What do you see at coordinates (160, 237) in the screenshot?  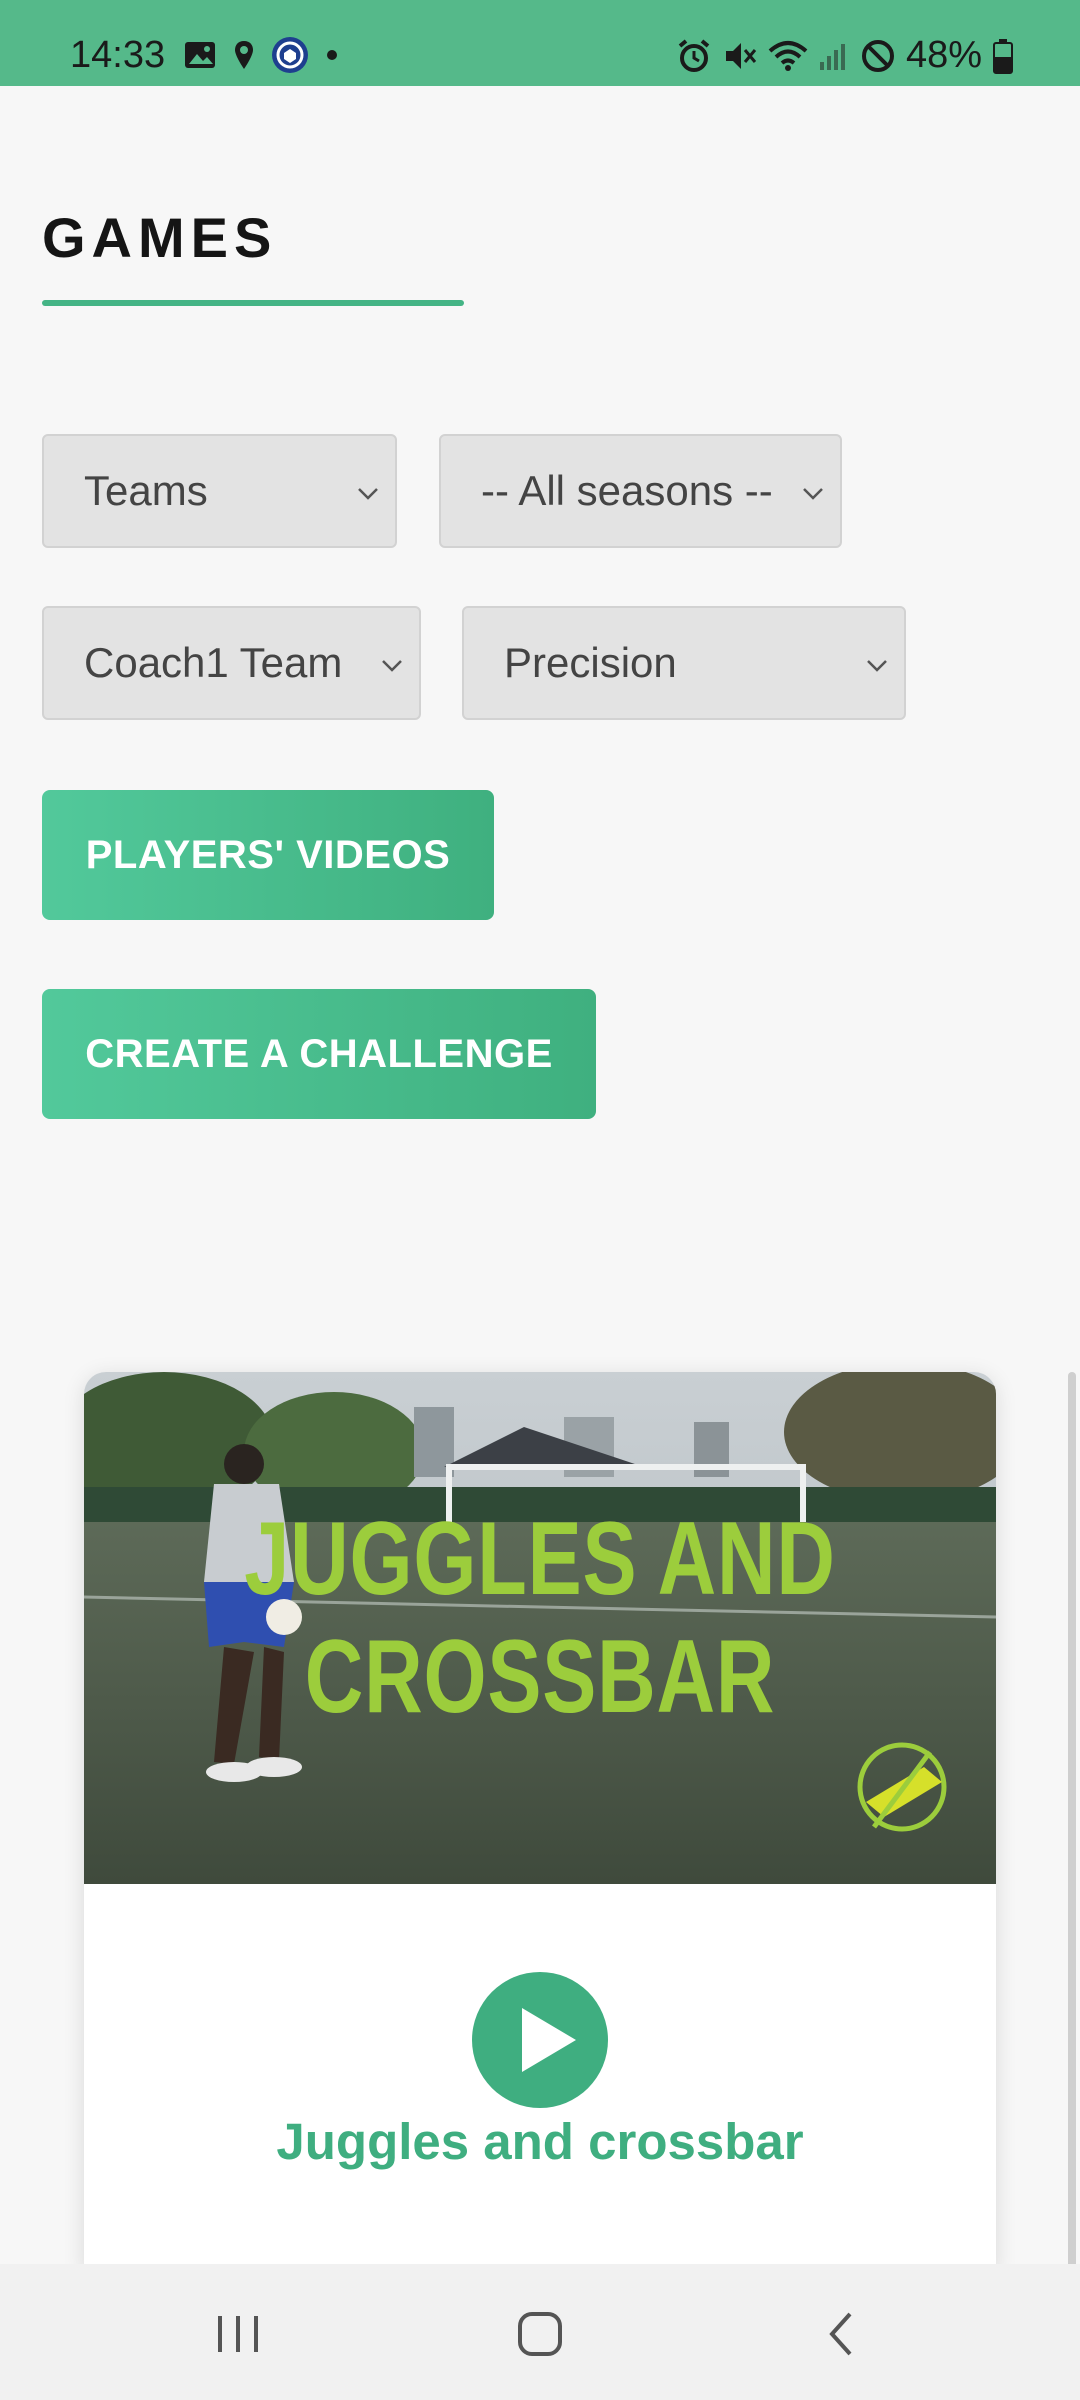 I see `page-title: GAMES` at bounding box center [160, 237].